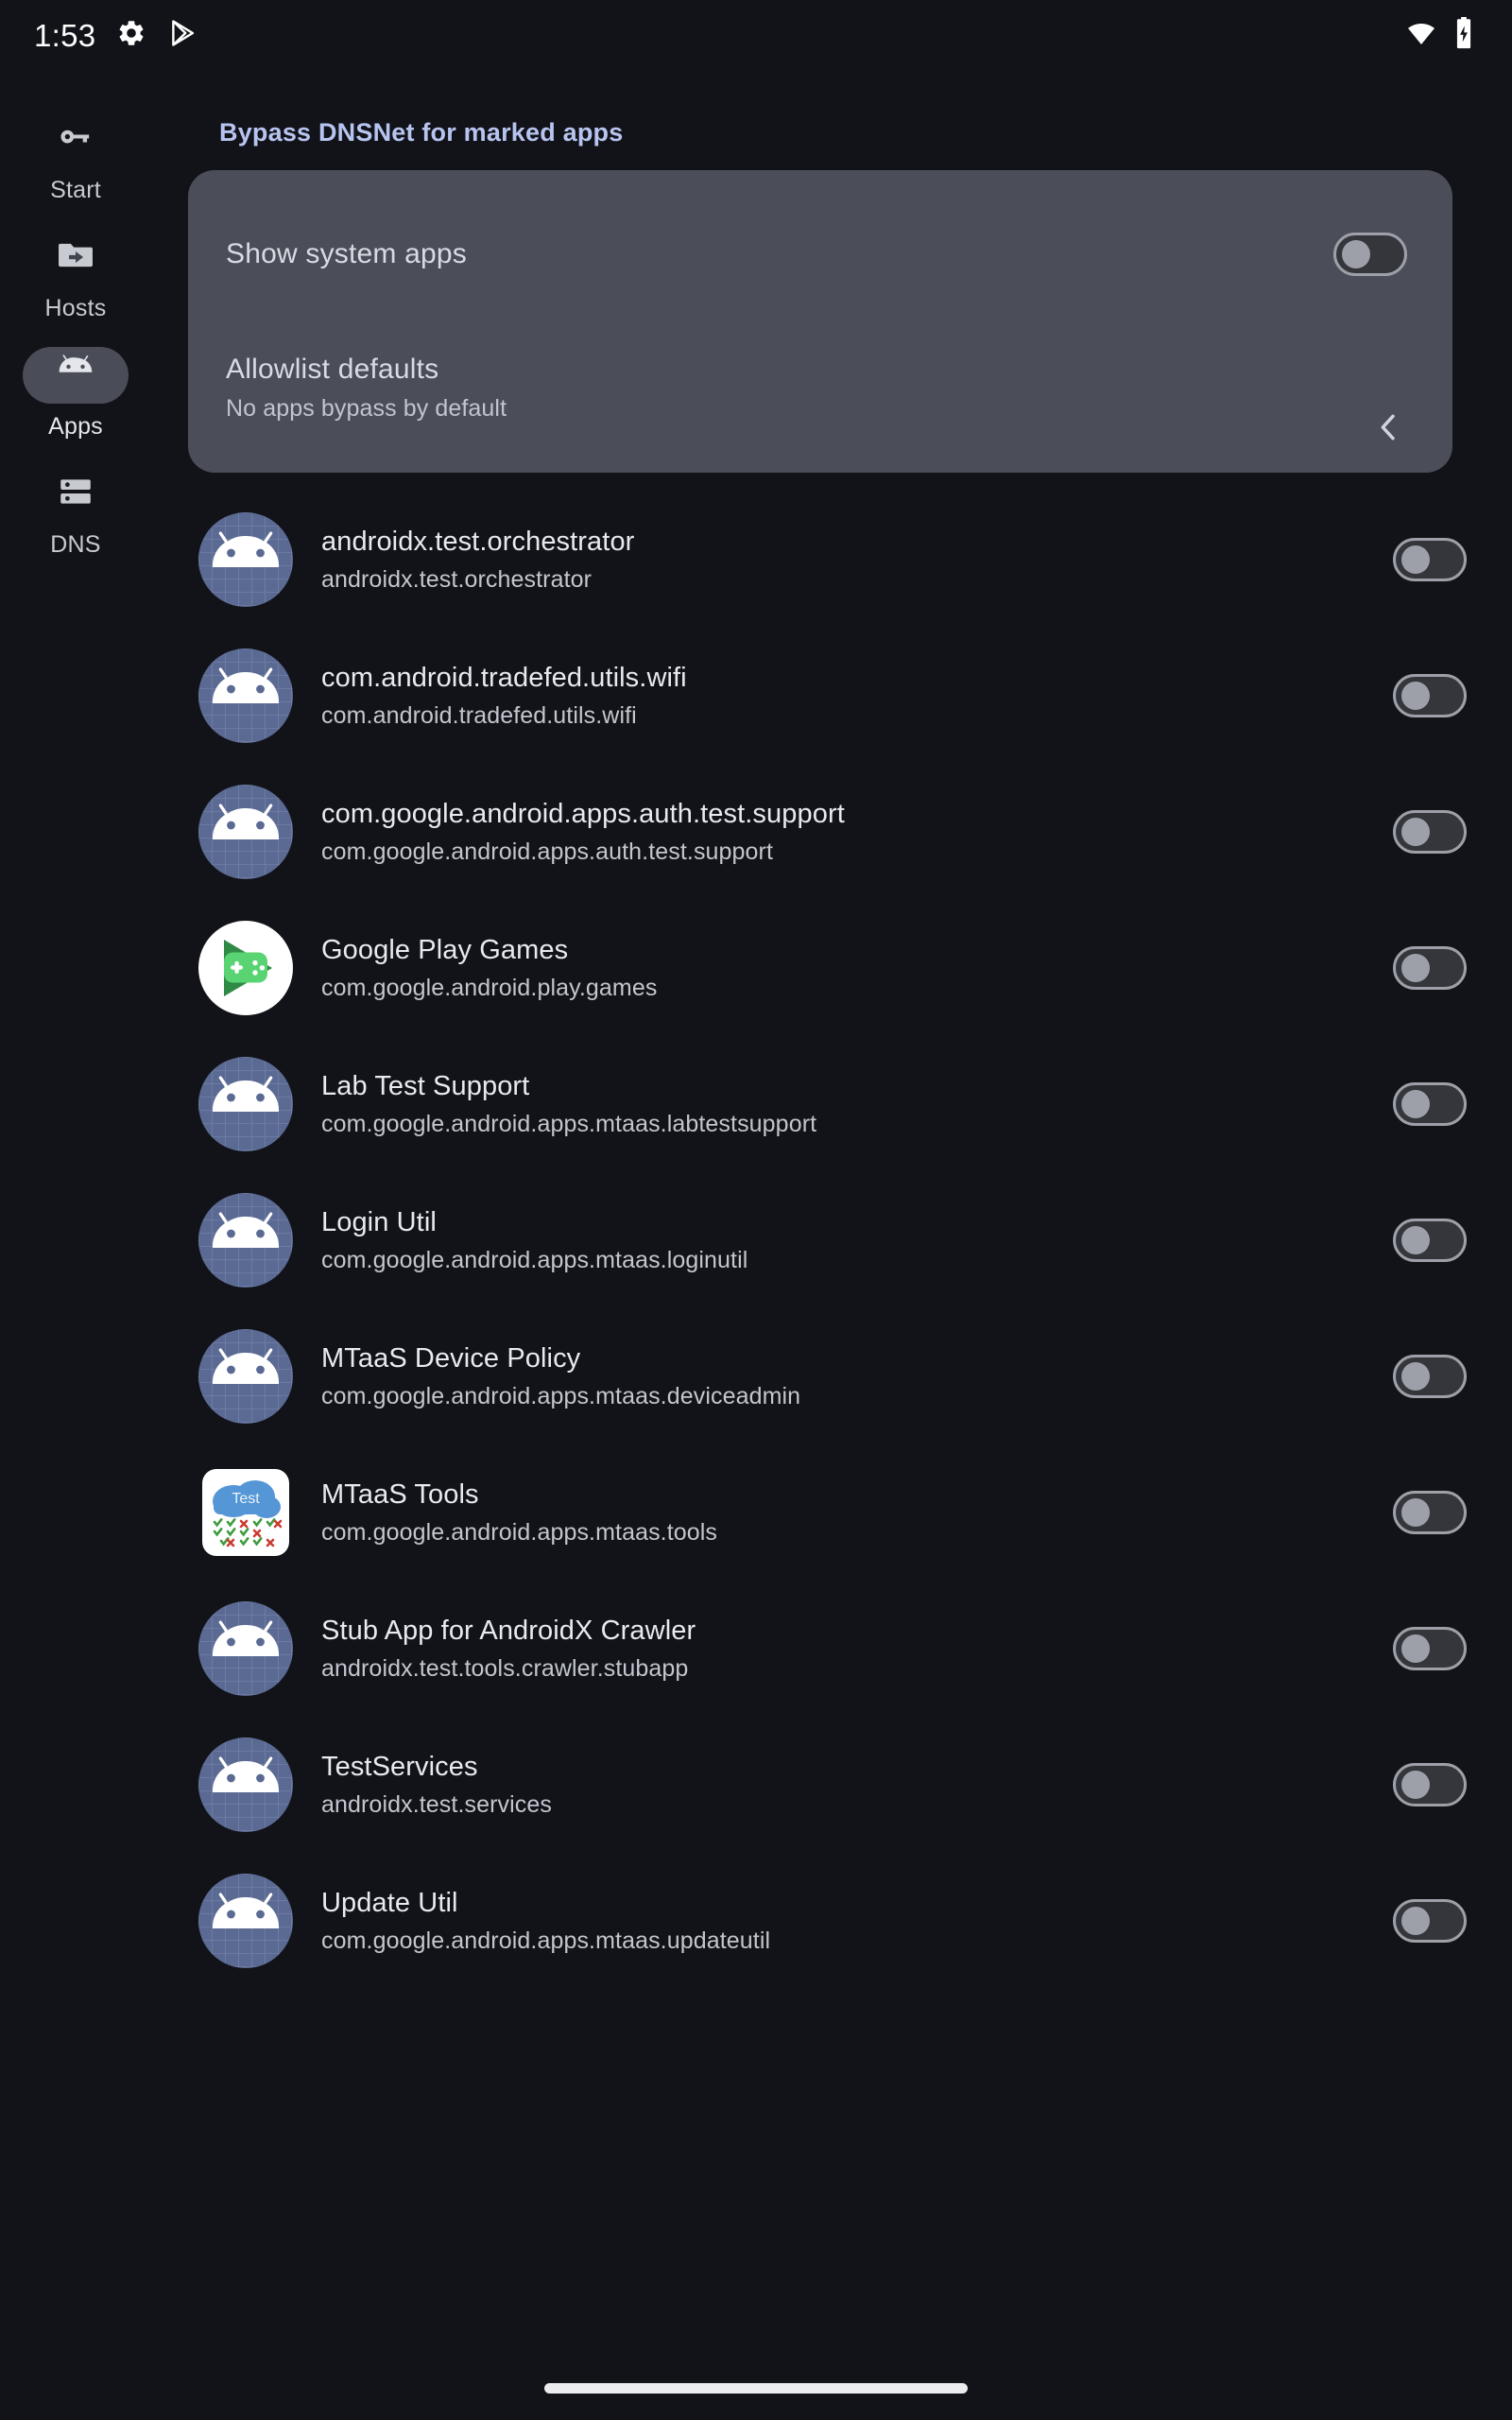  I want to click on clock: 1:53, so click(65, 35).